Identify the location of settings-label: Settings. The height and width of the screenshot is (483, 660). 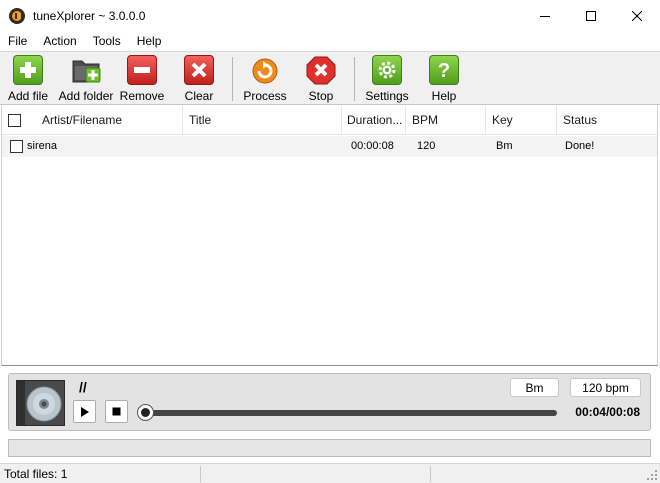
(387, 96).